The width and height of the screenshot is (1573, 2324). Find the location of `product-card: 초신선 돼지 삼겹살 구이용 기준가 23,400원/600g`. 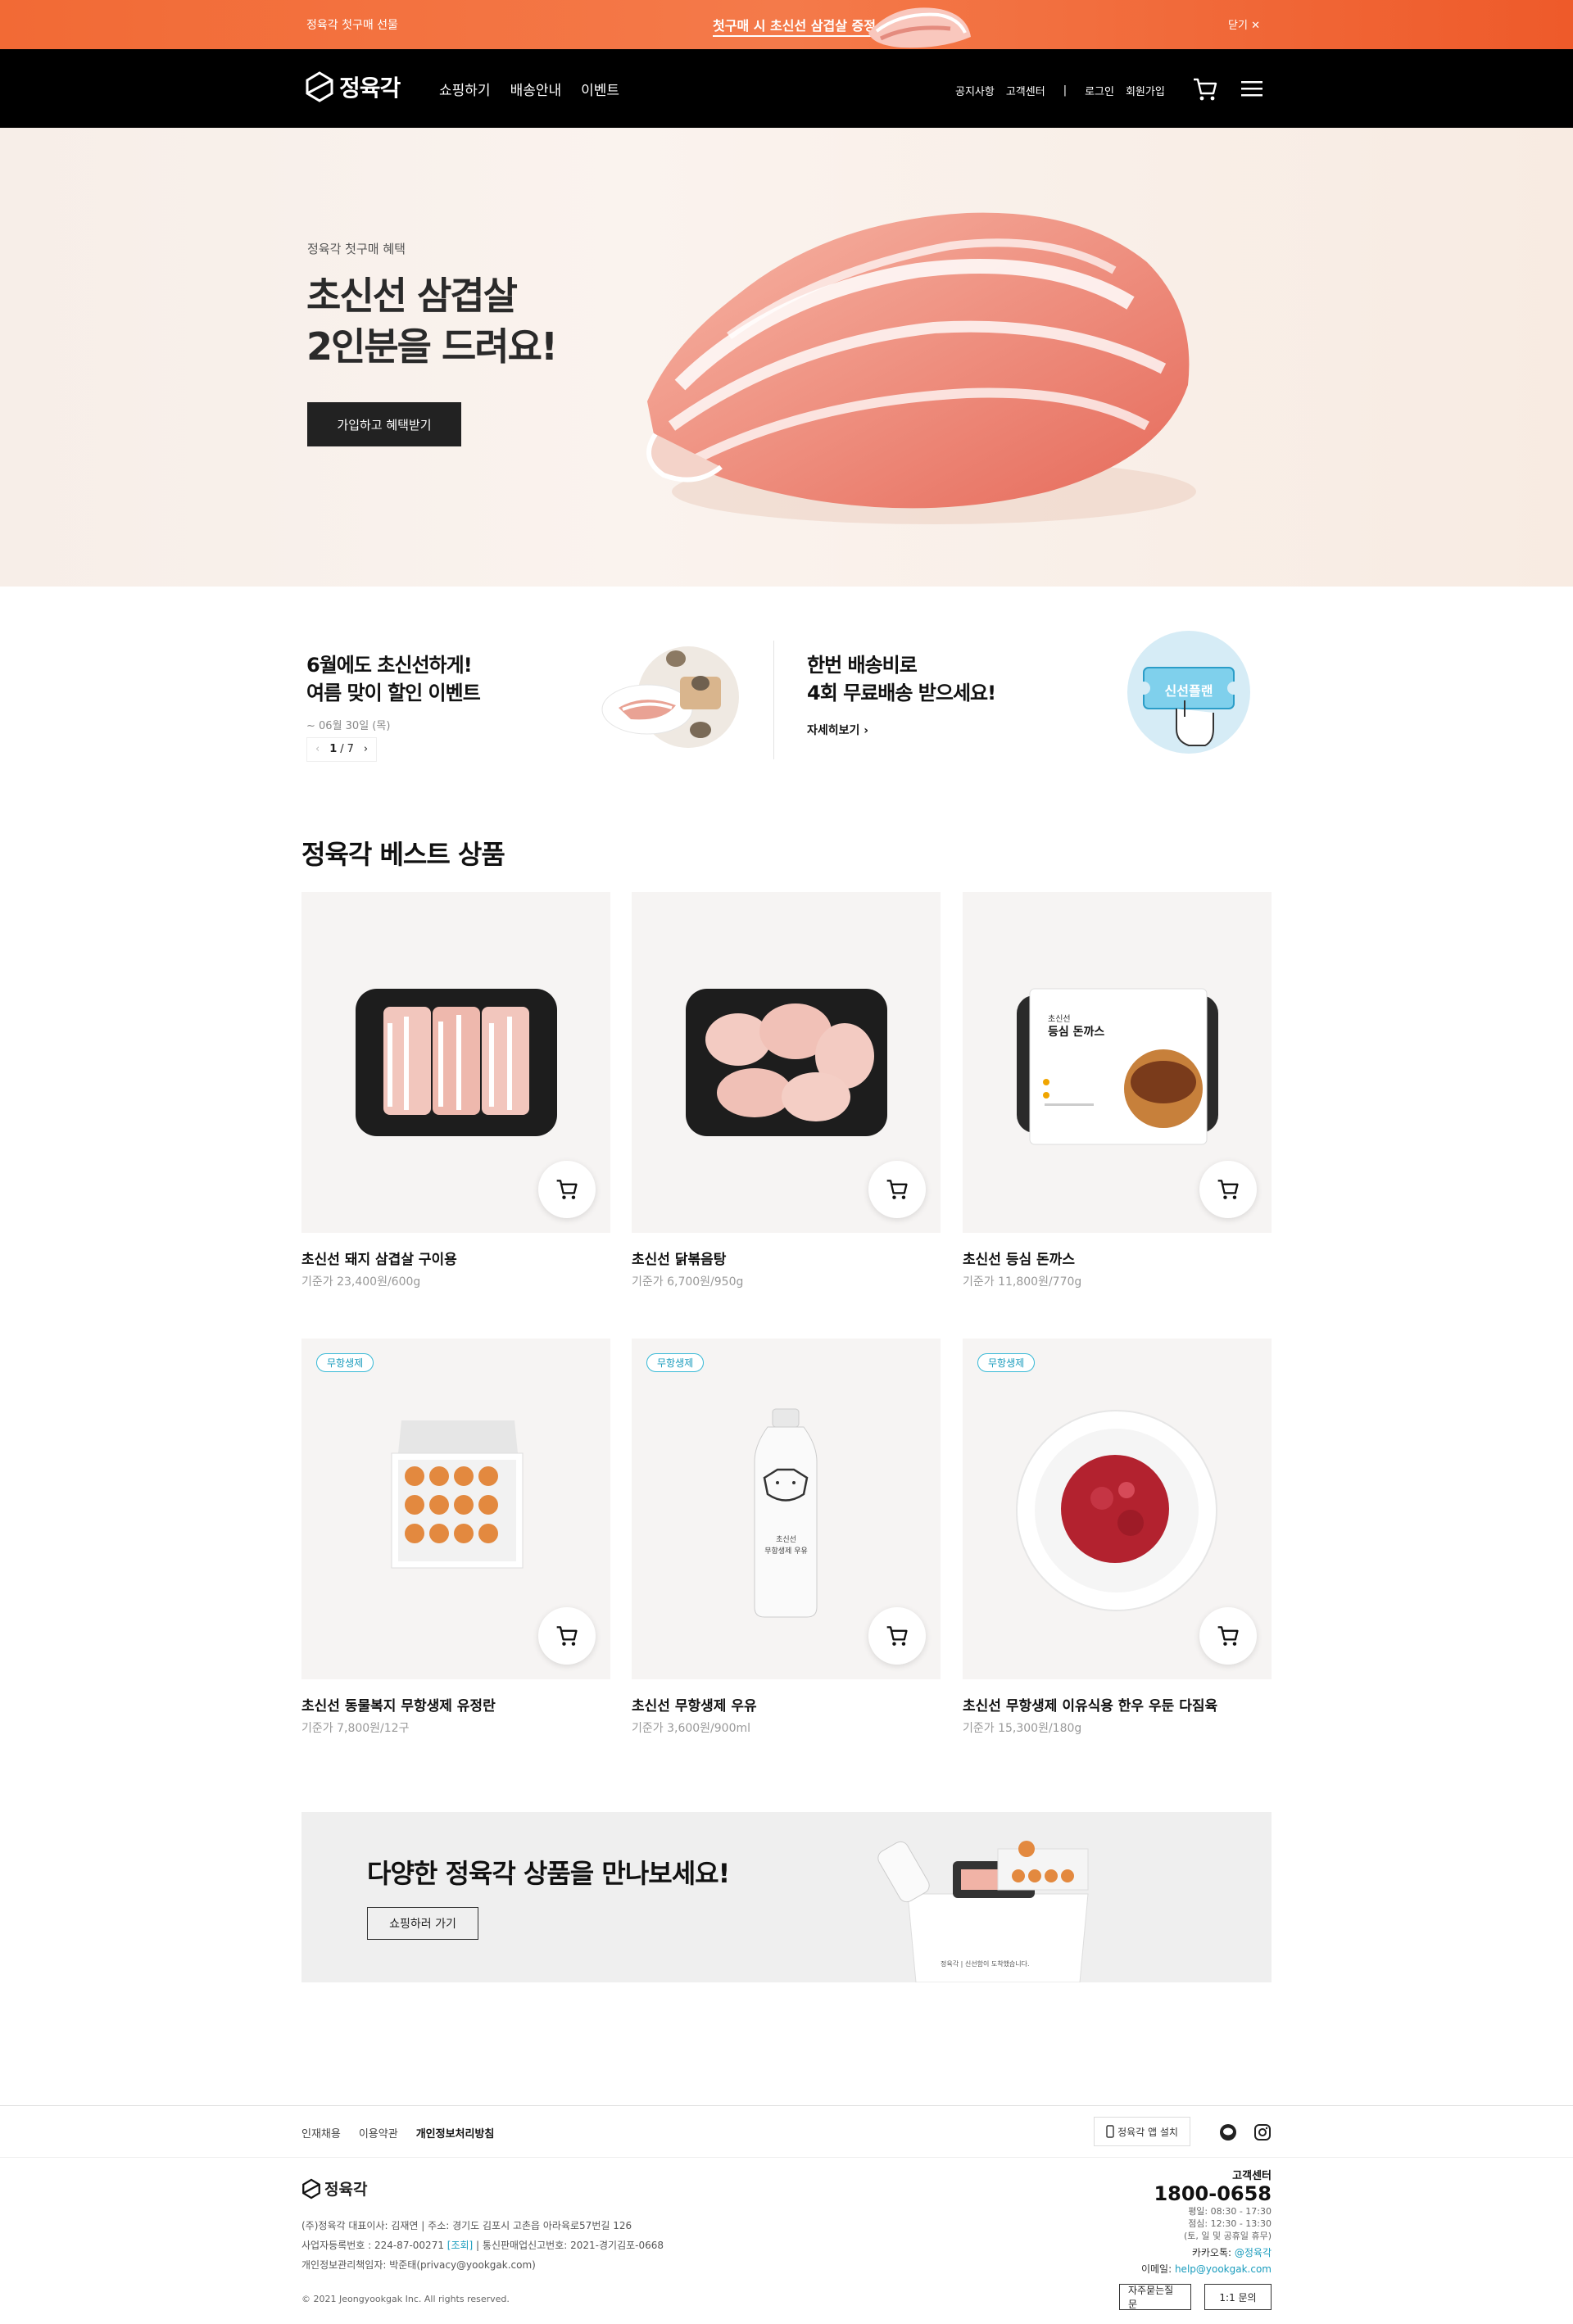

product-card: 초신선 돼지 삼겹살 구이용 기준가 23,400원/600g is located at coordinates (455, 1090).